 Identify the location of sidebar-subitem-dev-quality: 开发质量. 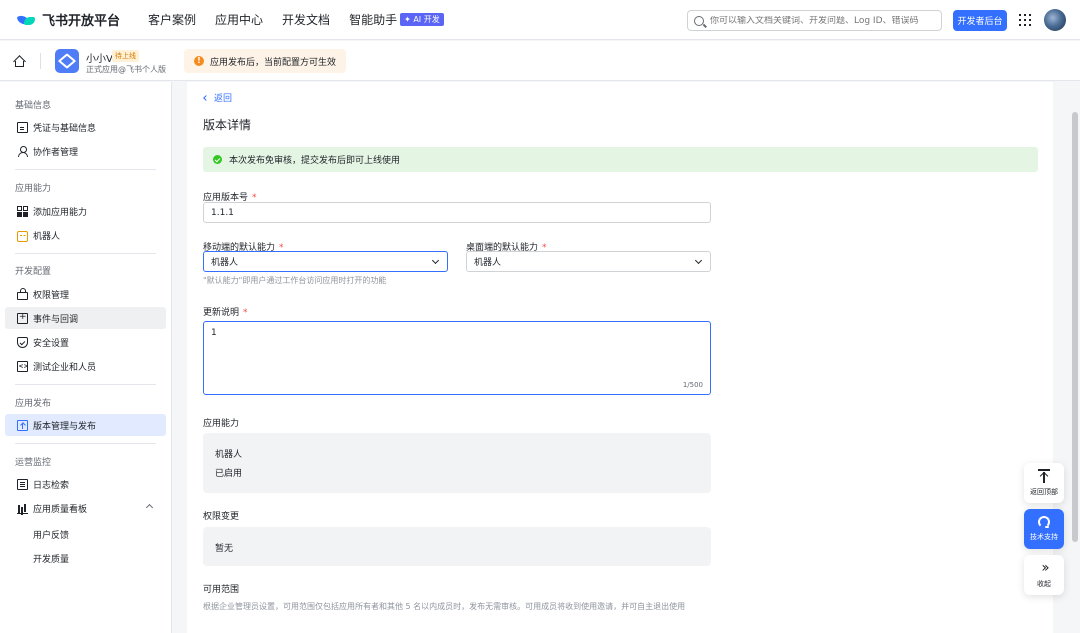
(51, 558).